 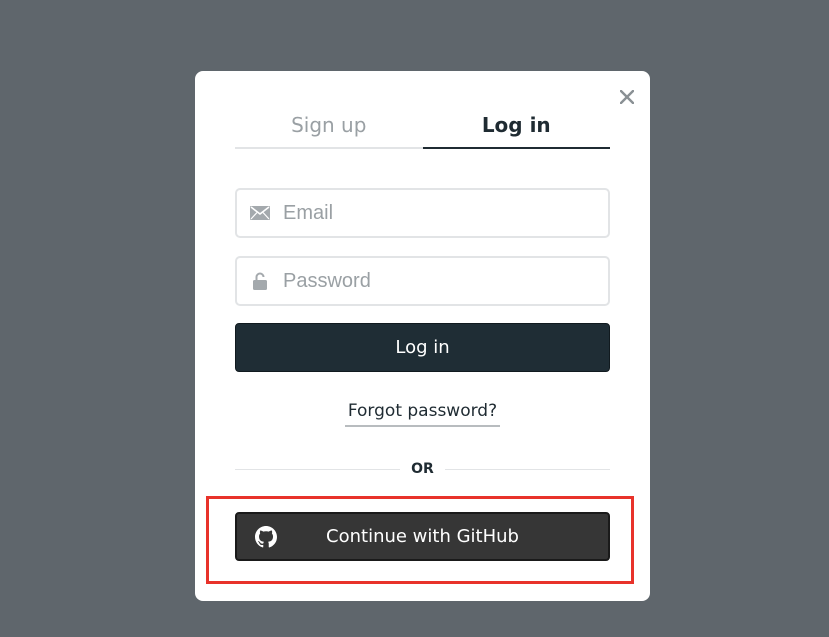 What do you see at coordinates (438, 213) in the screenshot?
I see `email-input` at bounding box center [438, 213].